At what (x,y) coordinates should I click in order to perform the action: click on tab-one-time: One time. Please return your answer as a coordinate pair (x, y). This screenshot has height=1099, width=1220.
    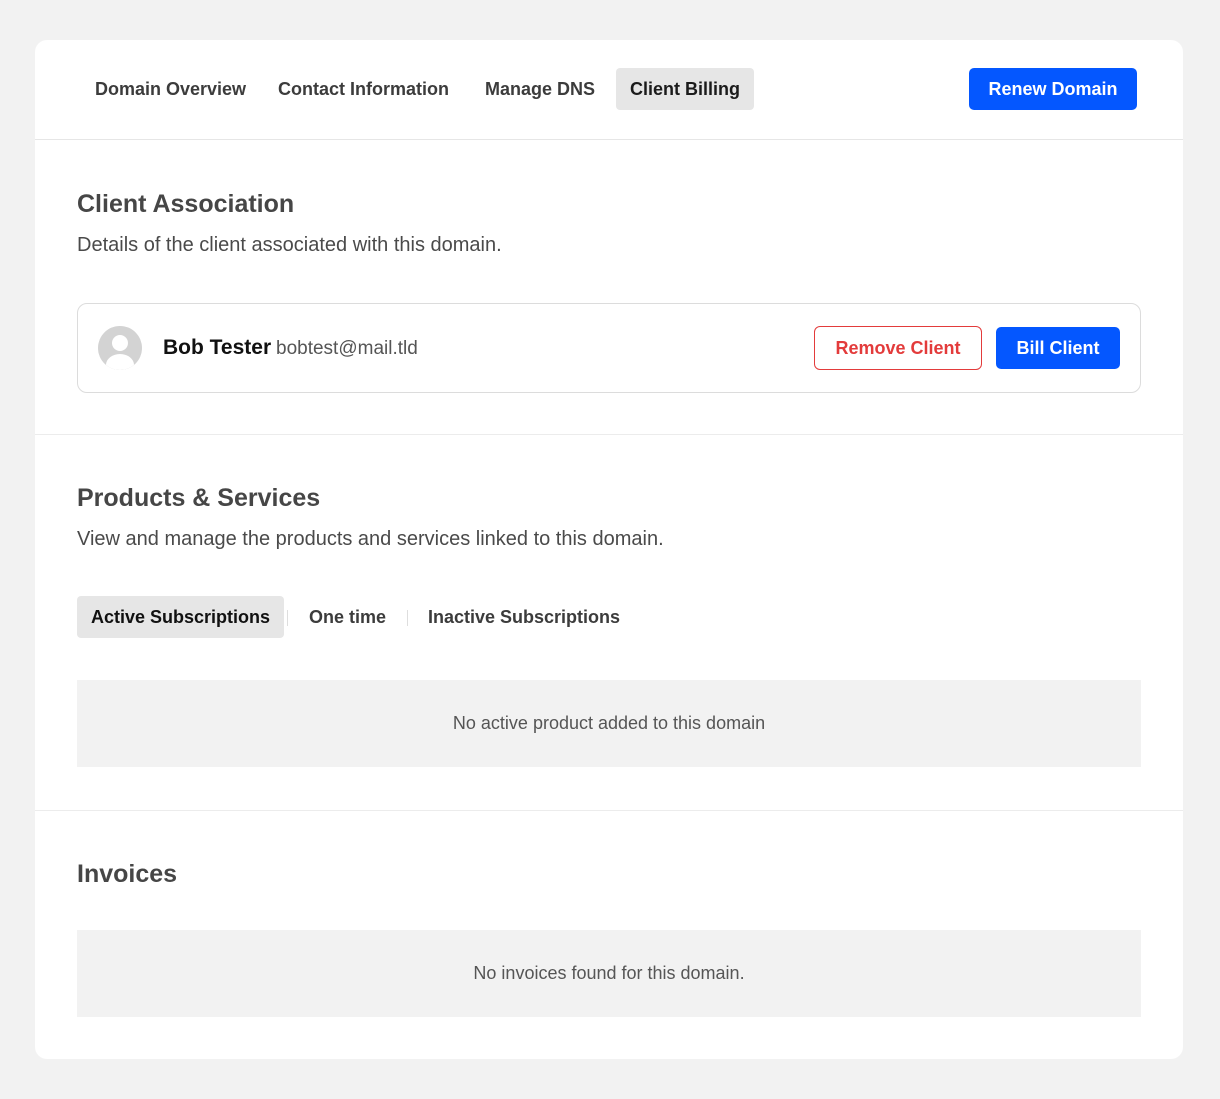
    Looking at the image, I should click on (347, 617).